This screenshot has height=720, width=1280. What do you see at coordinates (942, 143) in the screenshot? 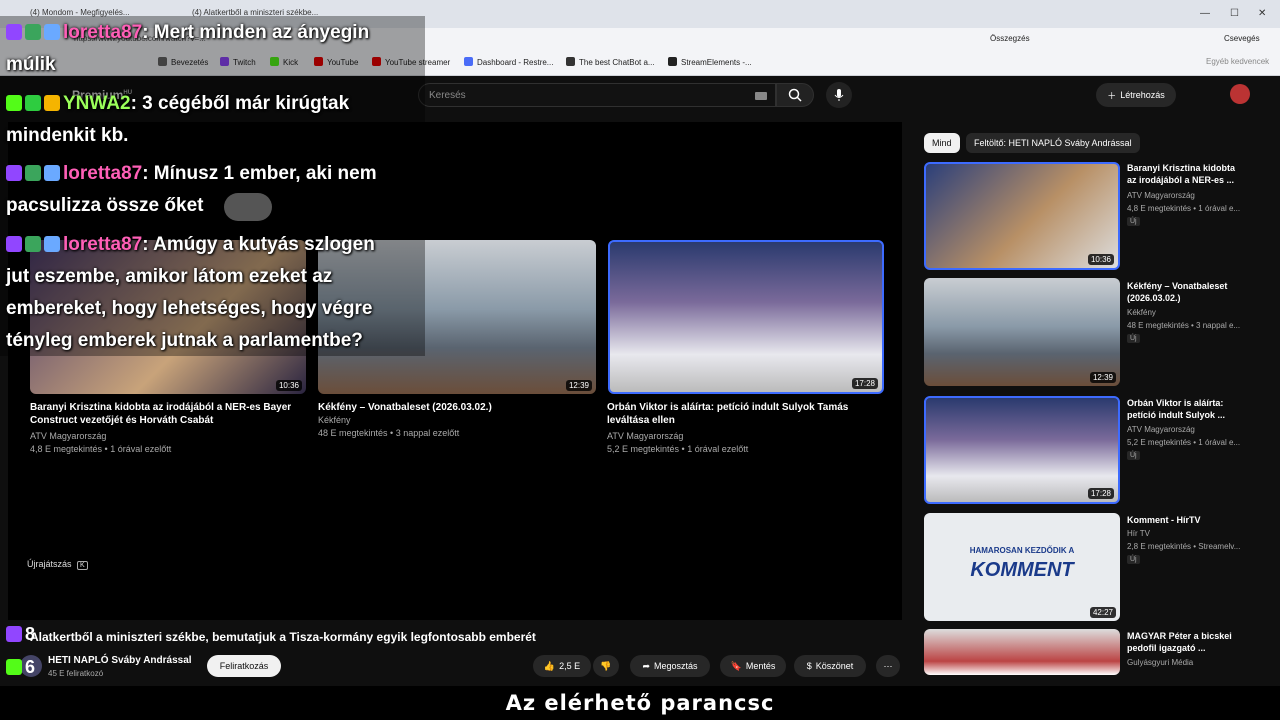
I see `chip-all: Mind` at bounding box center [942, 143].